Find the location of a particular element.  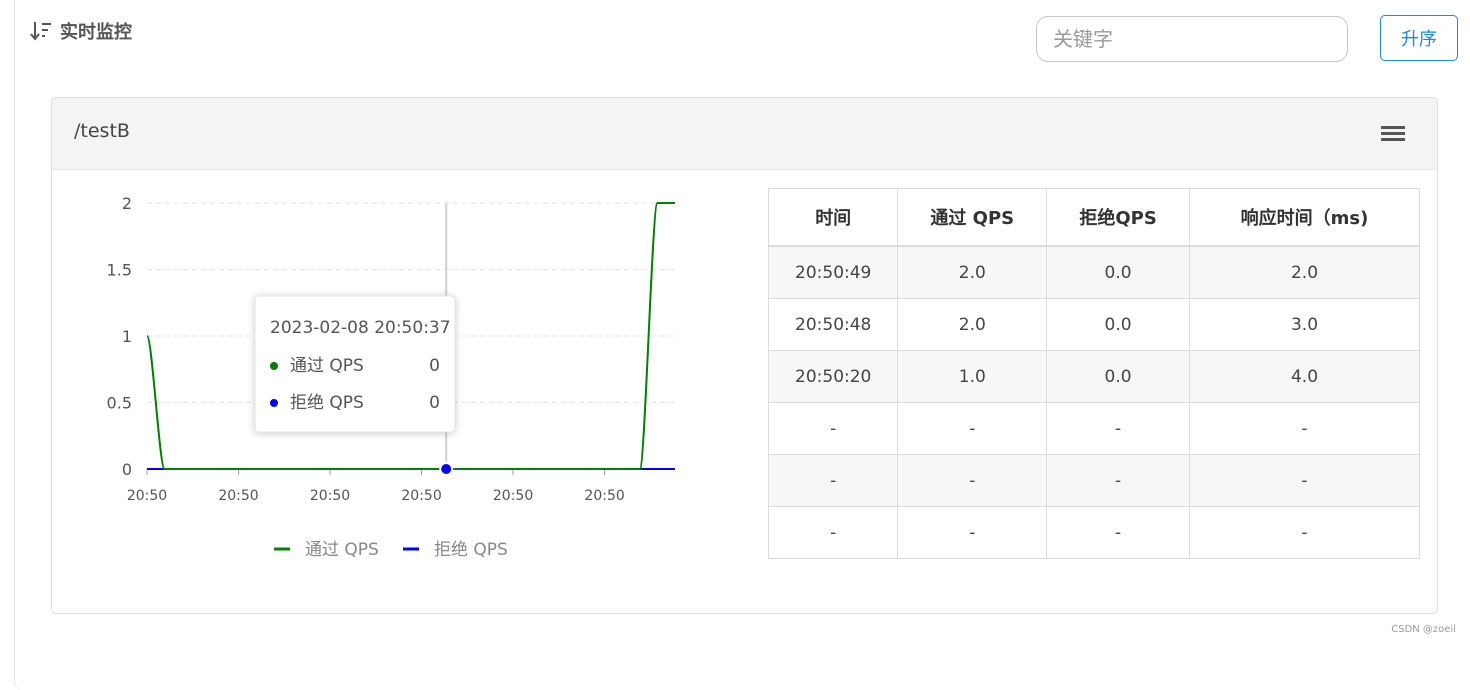

hamburger-menu-icon is located at coordinates (1393, 134).